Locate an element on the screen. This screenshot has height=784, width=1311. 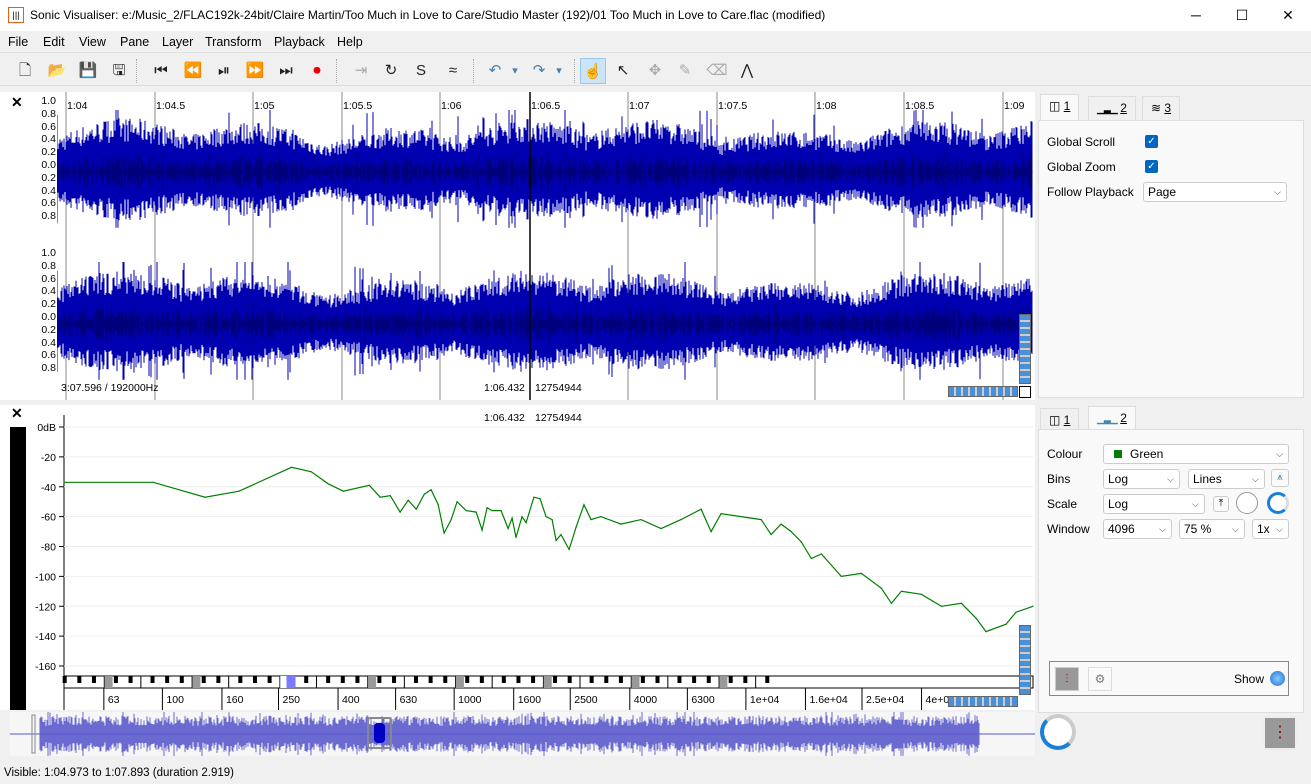
tab-layer-3: ≋ 3 is located at coordinates (1161, 108).